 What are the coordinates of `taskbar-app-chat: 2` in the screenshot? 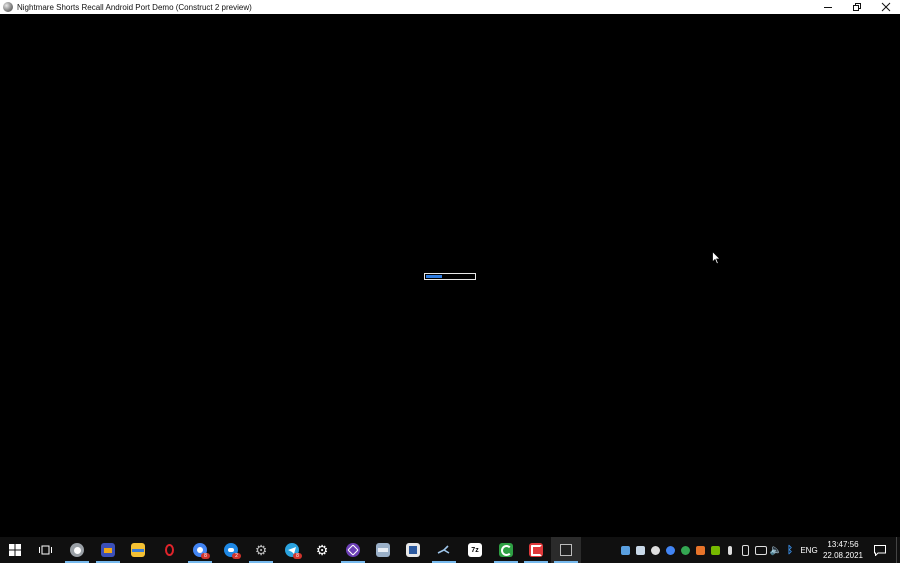 It's located at (231, 550).